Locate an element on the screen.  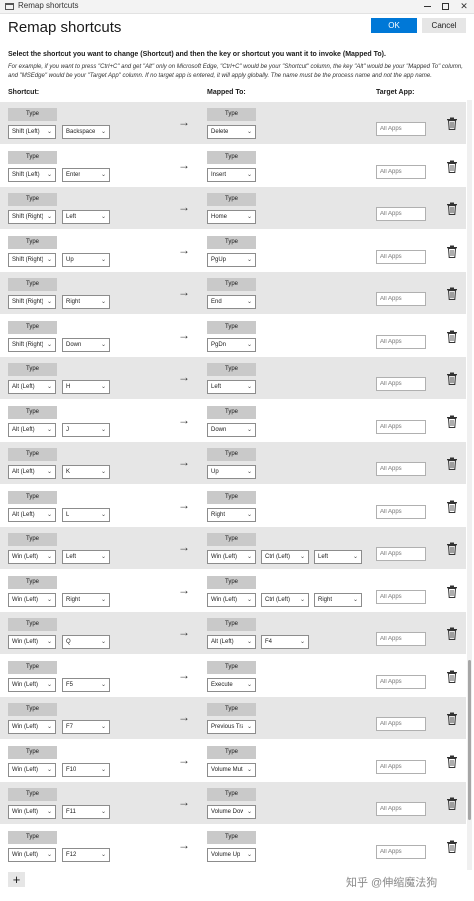
ok-button: OK is located at coordinates (394, 25).